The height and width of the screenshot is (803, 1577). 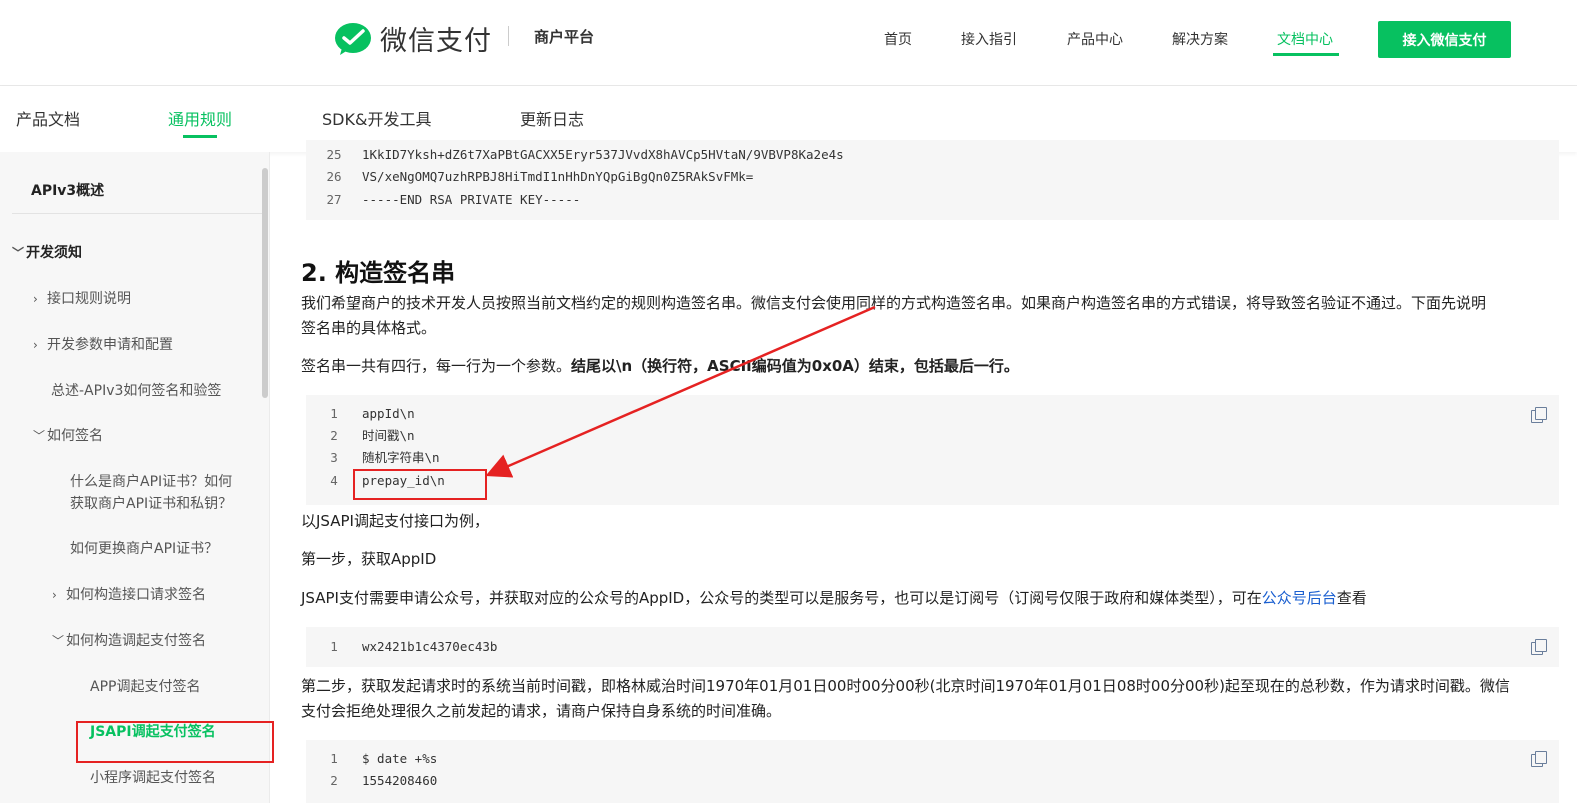 I want to click on paragraph-text: 签名串一共有四行，每一行为一个参数。, so click(x=436, y=366).